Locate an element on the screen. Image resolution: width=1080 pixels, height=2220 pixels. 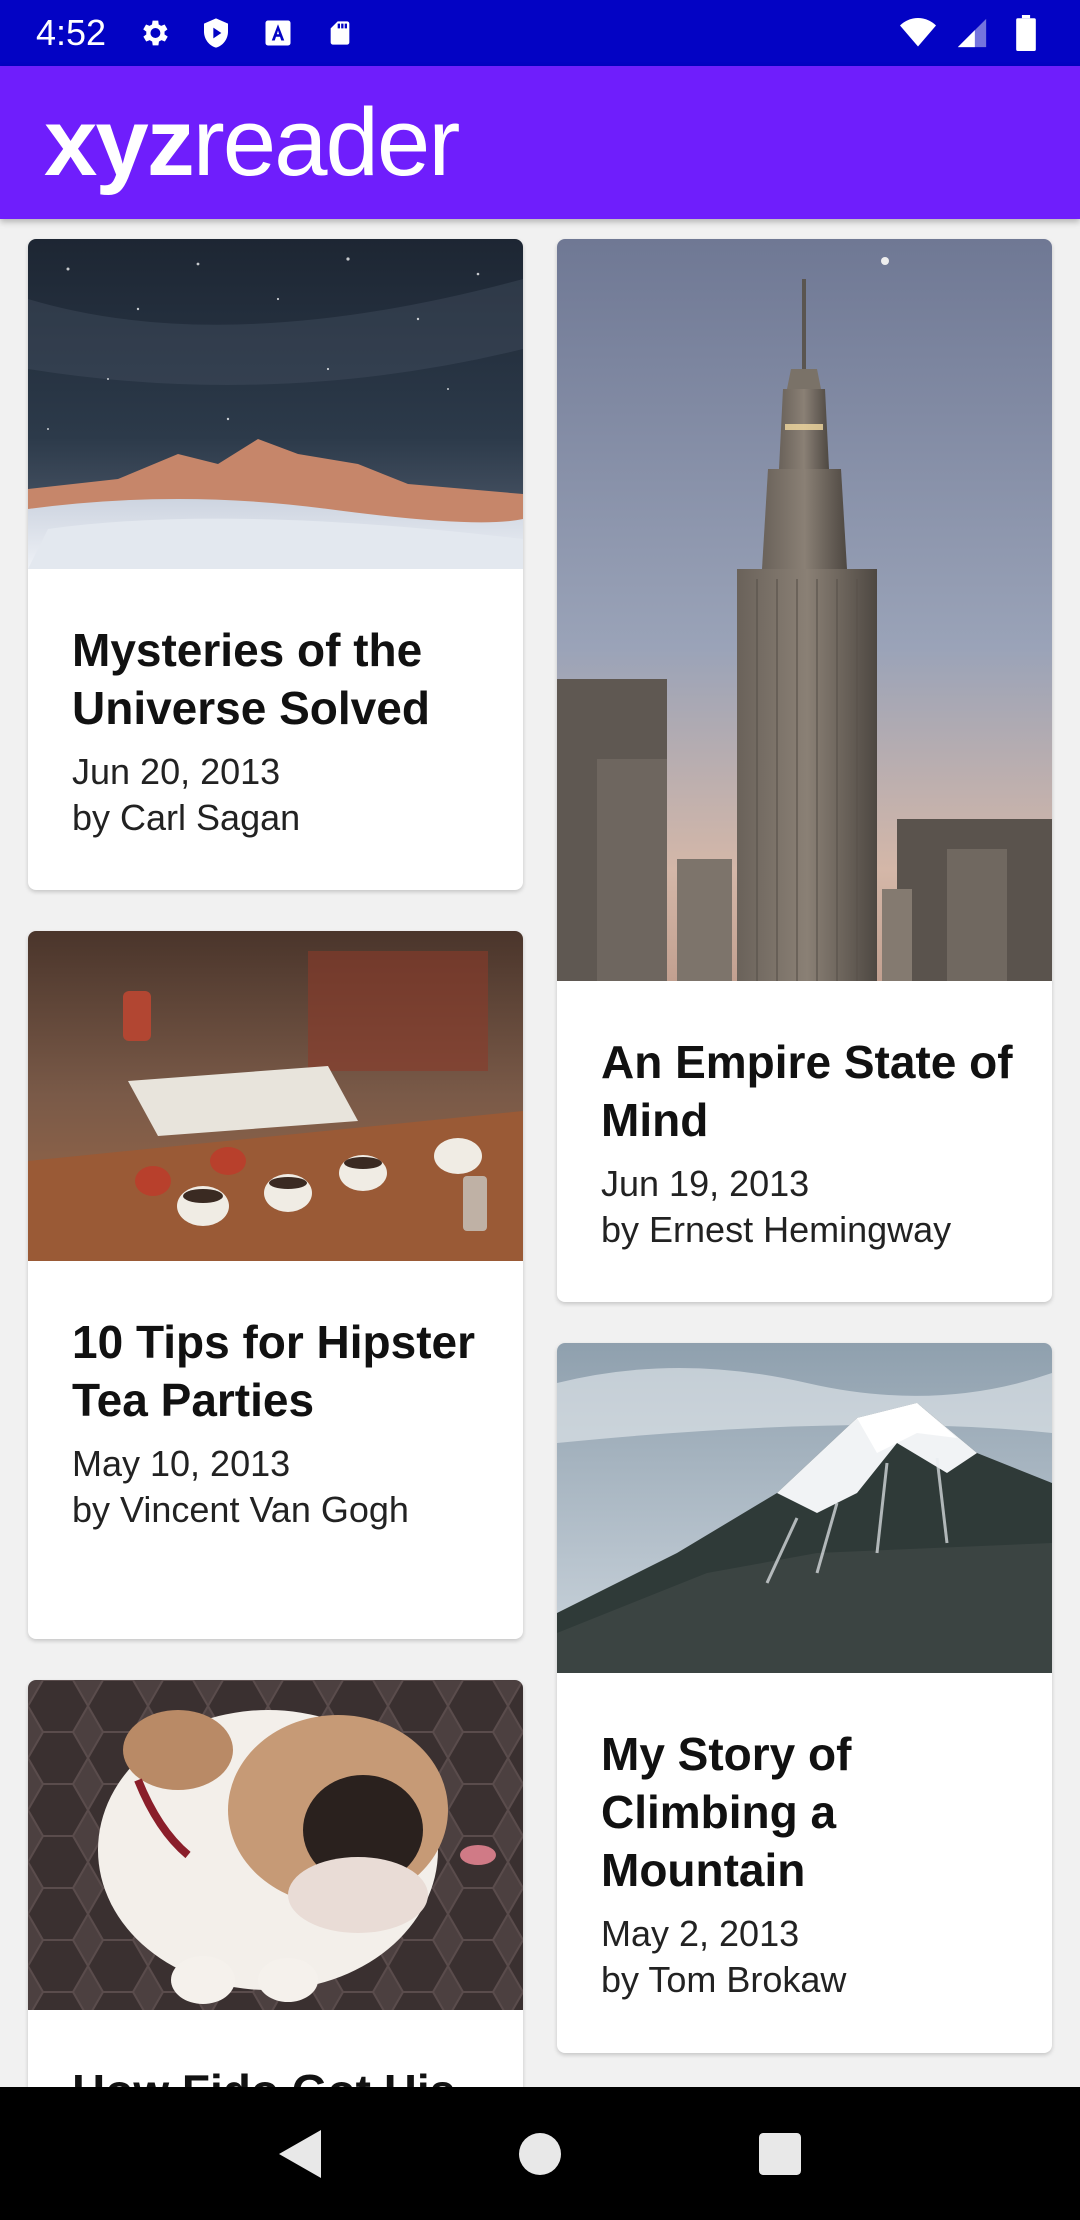
article-author: by Vincent Van Gogh is located at coordinates (240, 1509).